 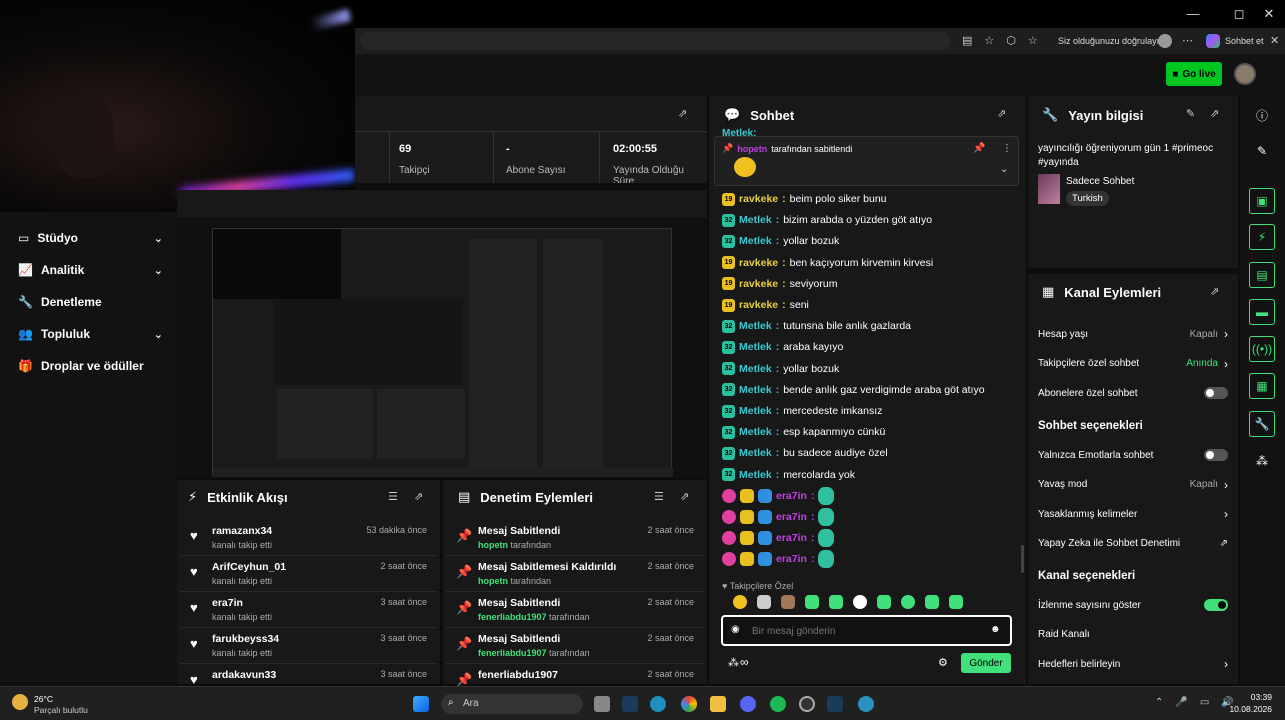 I want to click on obs-icon, so click(x=807, y=704).